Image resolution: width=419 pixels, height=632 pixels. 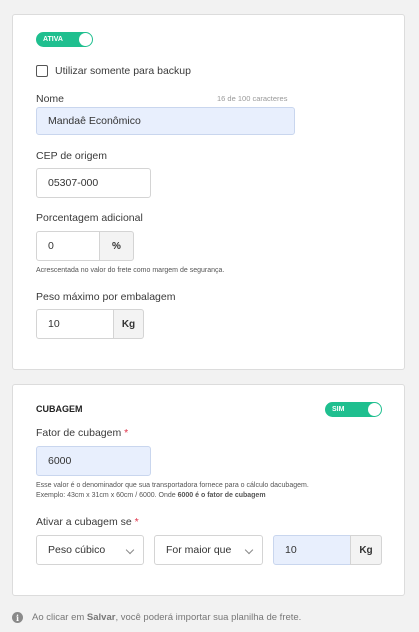 What do you see at coordinates (128, 324) in the screenshot?
I see `max-weight-unit: Kg` at bounding box center [128, 324].